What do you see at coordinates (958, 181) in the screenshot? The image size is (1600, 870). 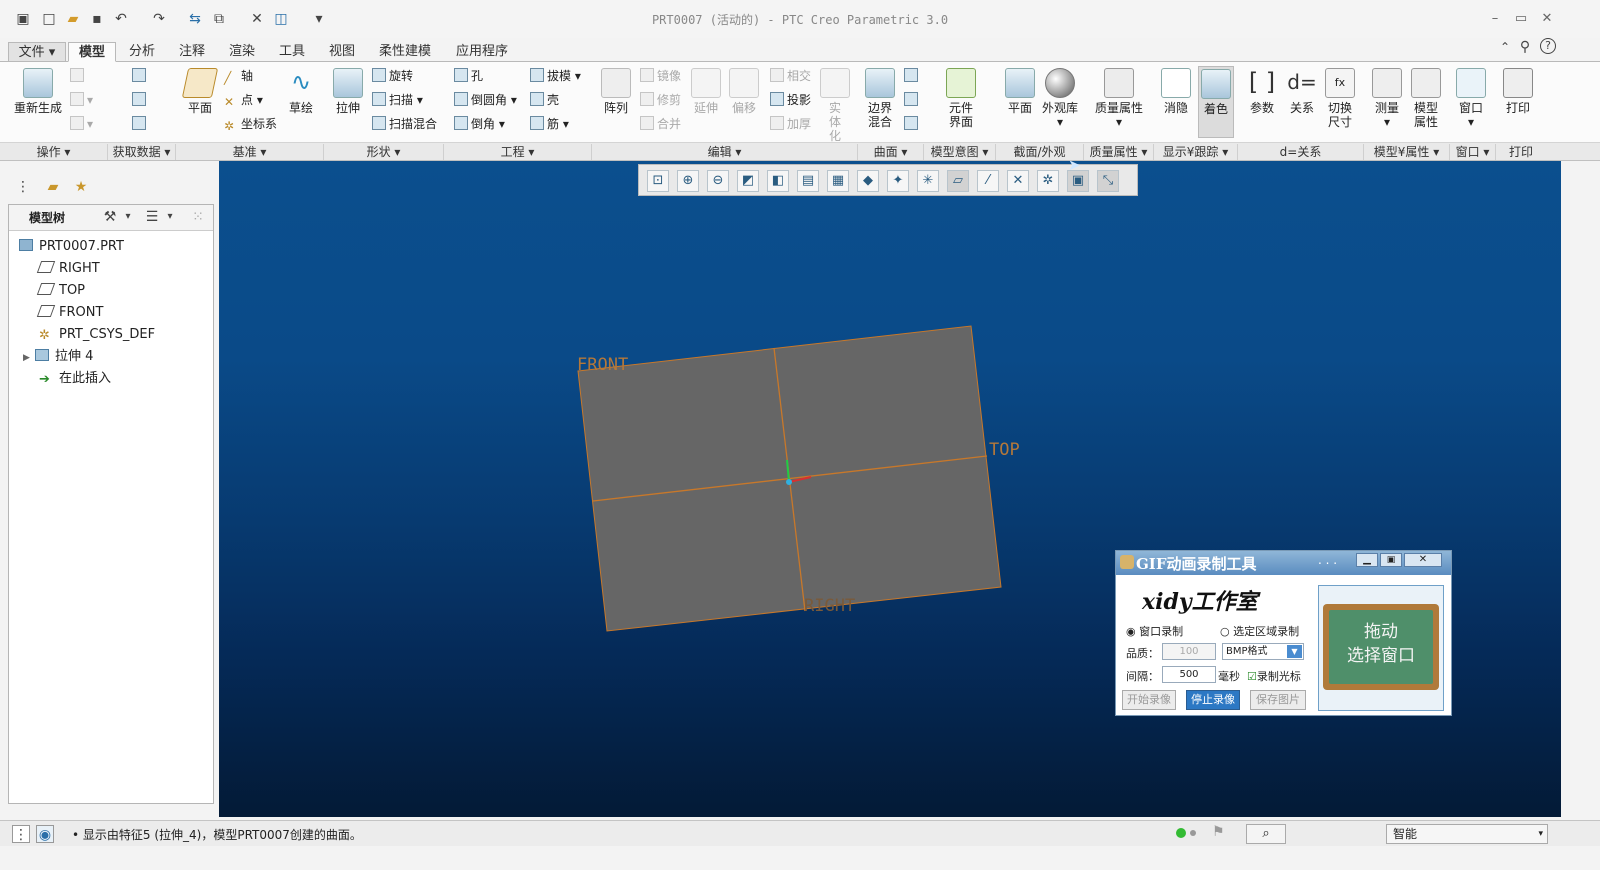 I see `plane-display-icon: ▱` at bounding box center [958, 181].